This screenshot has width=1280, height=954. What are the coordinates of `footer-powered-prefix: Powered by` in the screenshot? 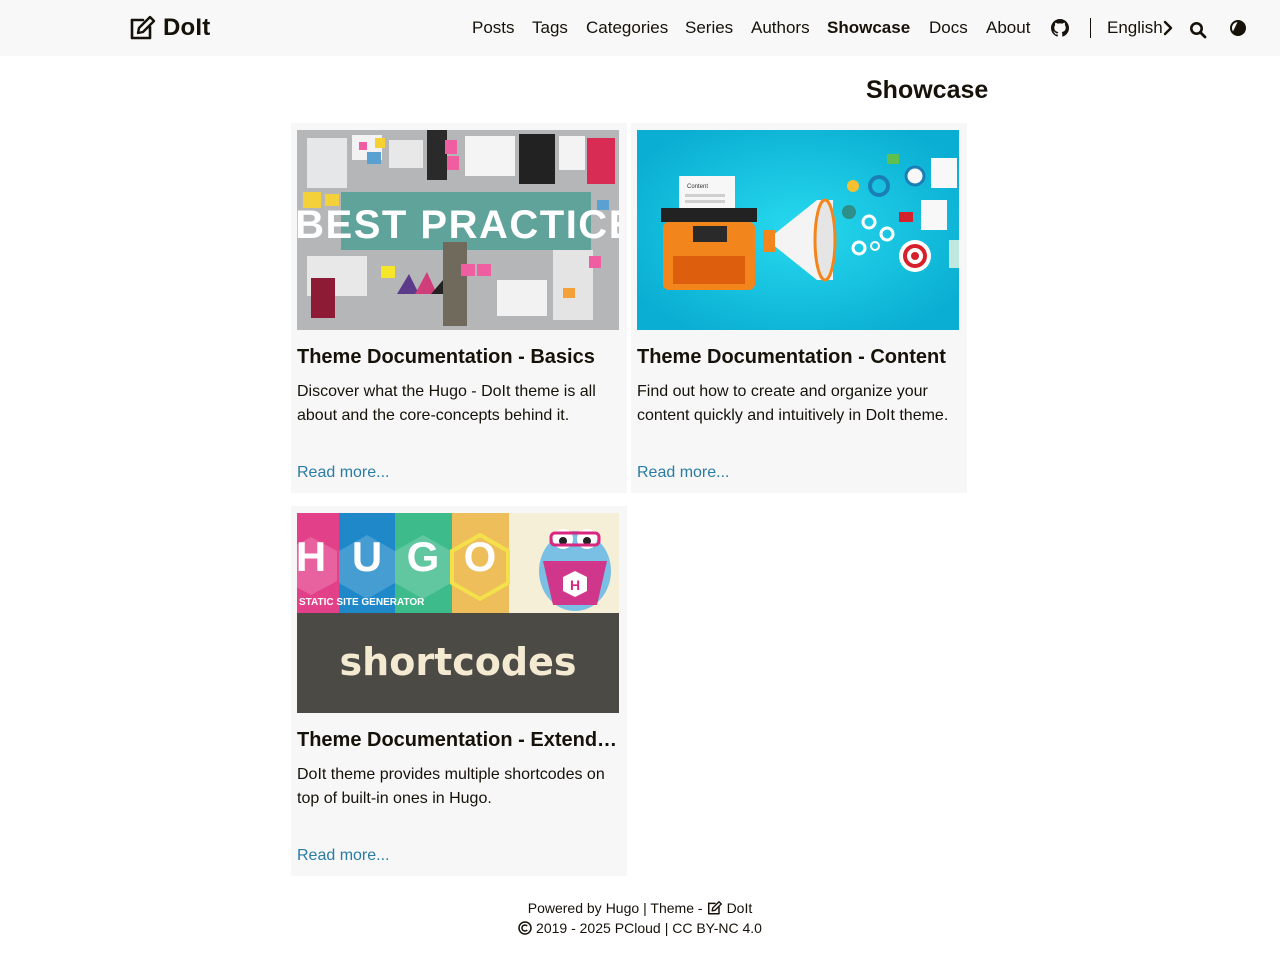 It's located at (564, 908).